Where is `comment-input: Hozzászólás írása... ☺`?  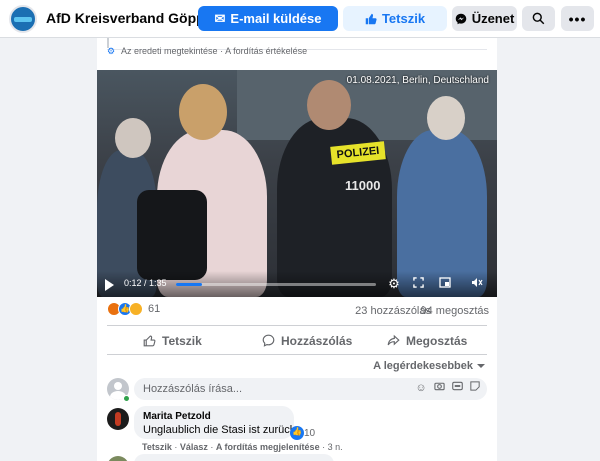 comment-input: Hozzászólás írása... ☺ is located at coordinates (310, 389).